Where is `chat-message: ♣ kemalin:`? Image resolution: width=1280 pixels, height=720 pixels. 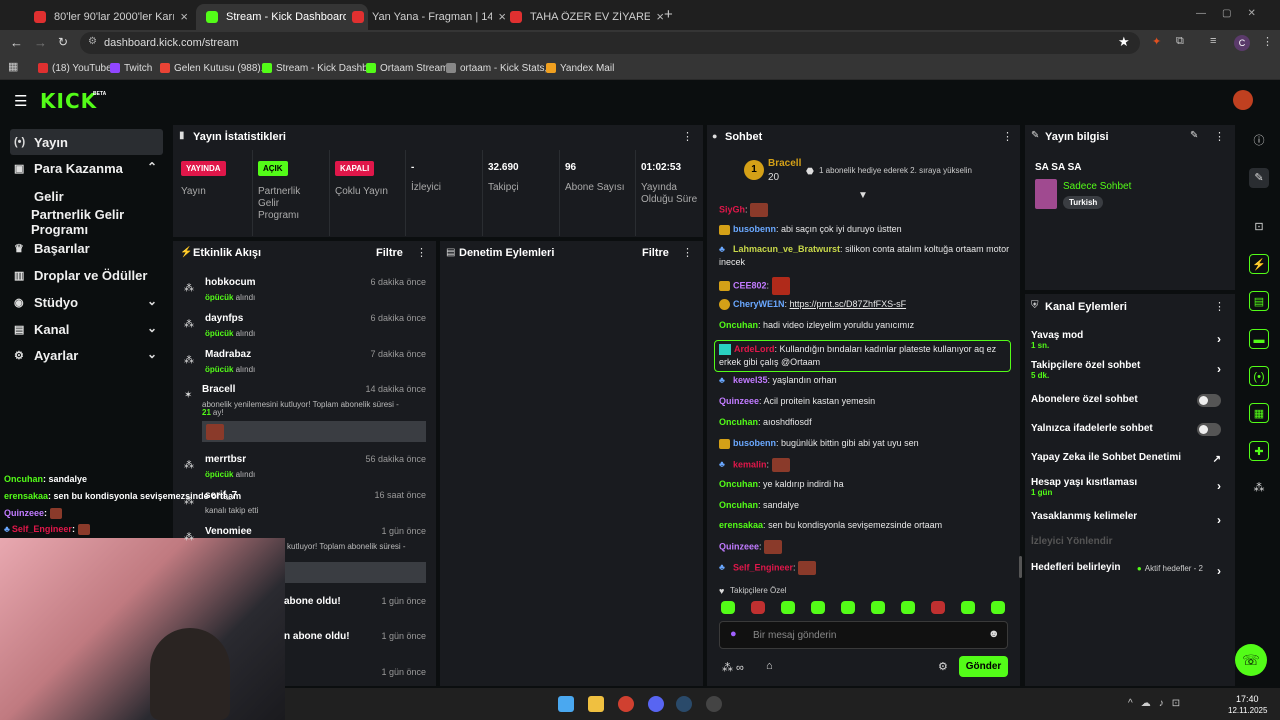 chat-message: ♣ kemalin: is located at coordinates (866, 465).